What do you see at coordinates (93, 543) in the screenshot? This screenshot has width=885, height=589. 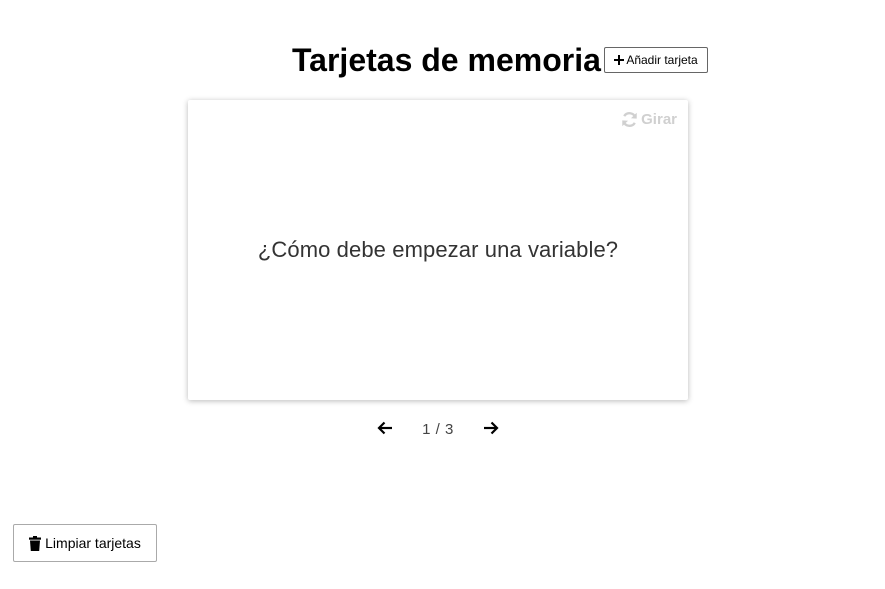 I see `clear-cards-label: Limpiar tarjetas` at bounding box center [93, 543].